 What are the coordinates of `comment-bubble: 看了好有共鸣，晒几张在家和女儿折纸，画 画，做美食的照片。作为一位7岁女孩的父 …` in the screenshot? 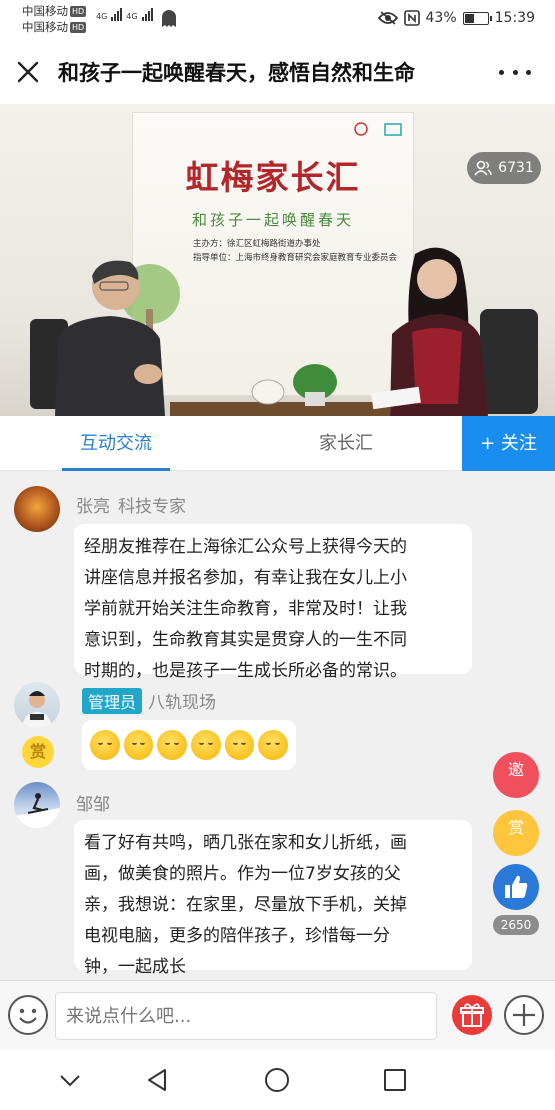 It's located at (273, 898).